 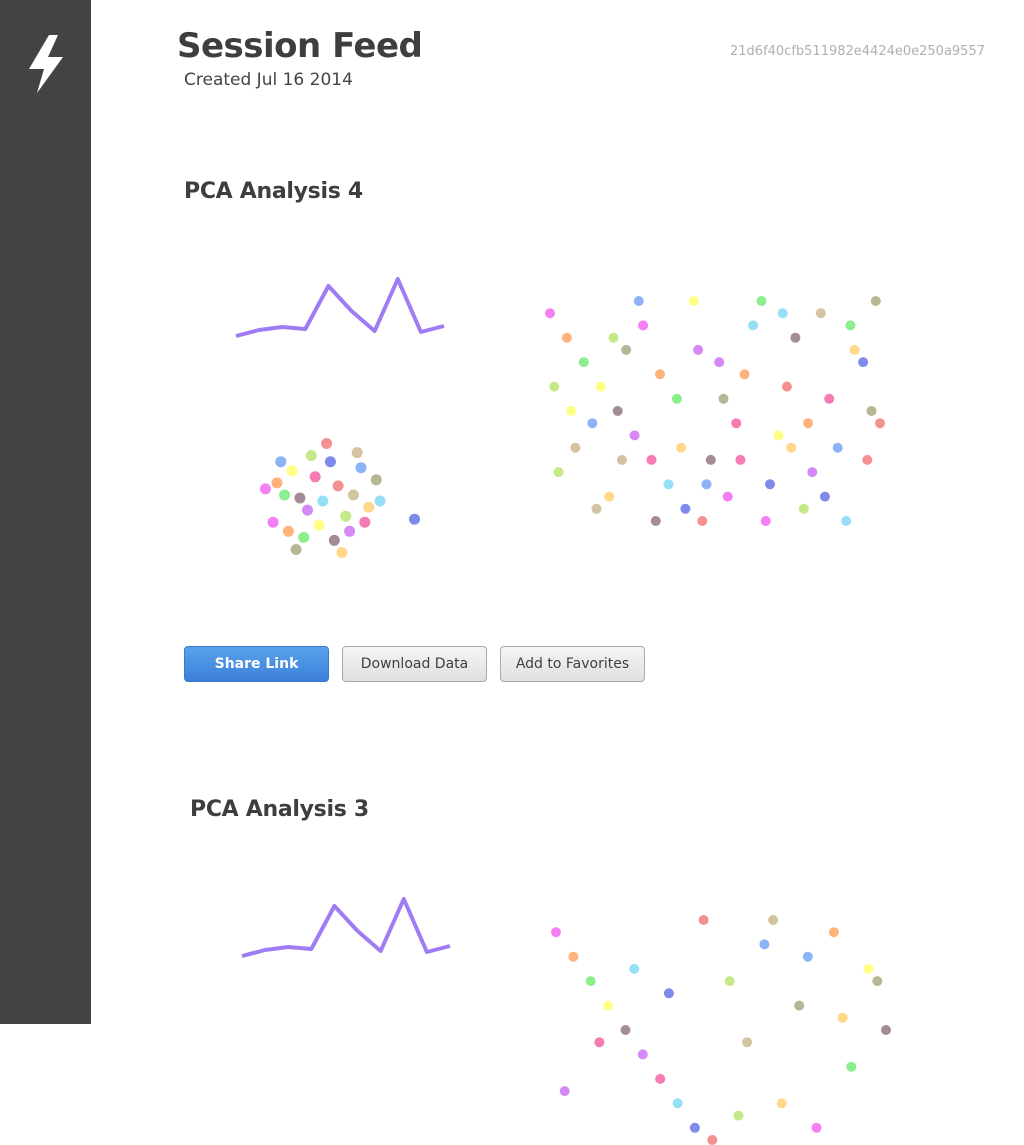 I want to click on share-link-button: Share Link, so click(x=256, y=664).